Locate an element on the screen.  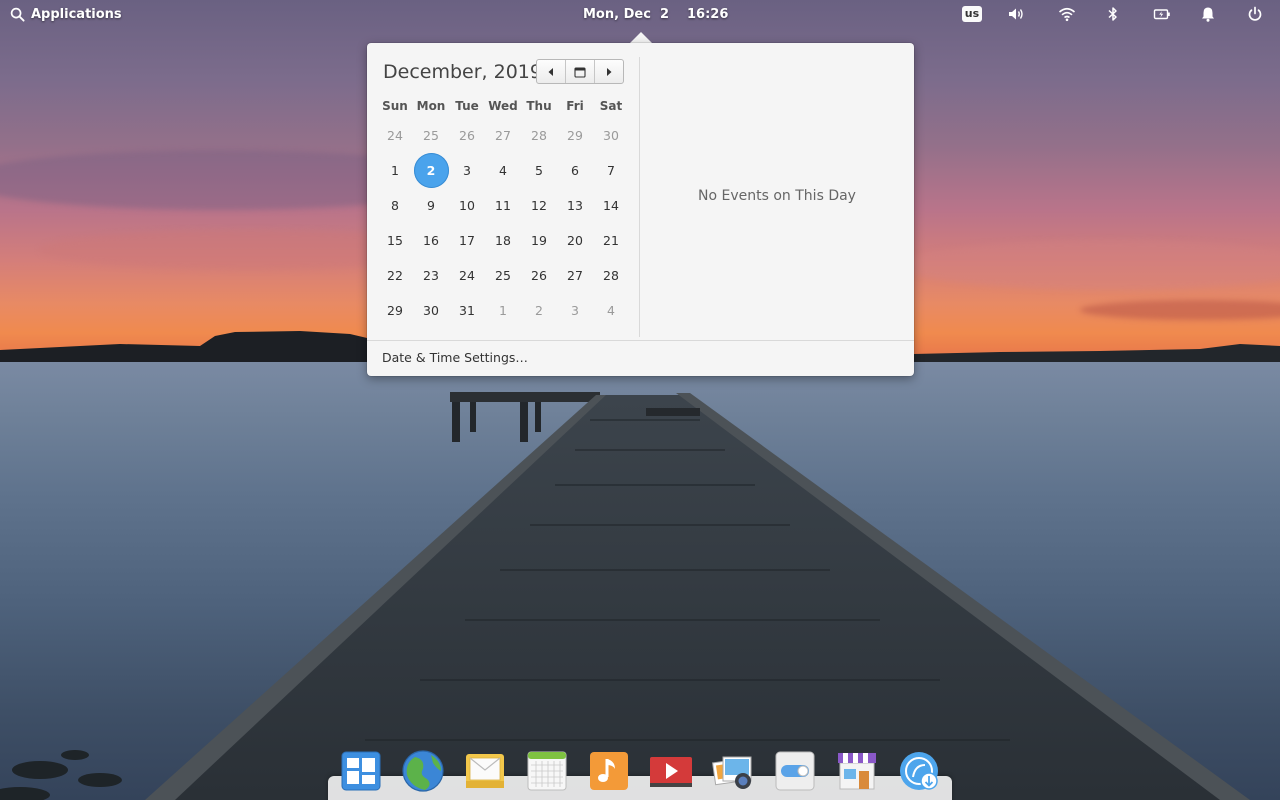
mail-icon is located at coordinates (485, 771).